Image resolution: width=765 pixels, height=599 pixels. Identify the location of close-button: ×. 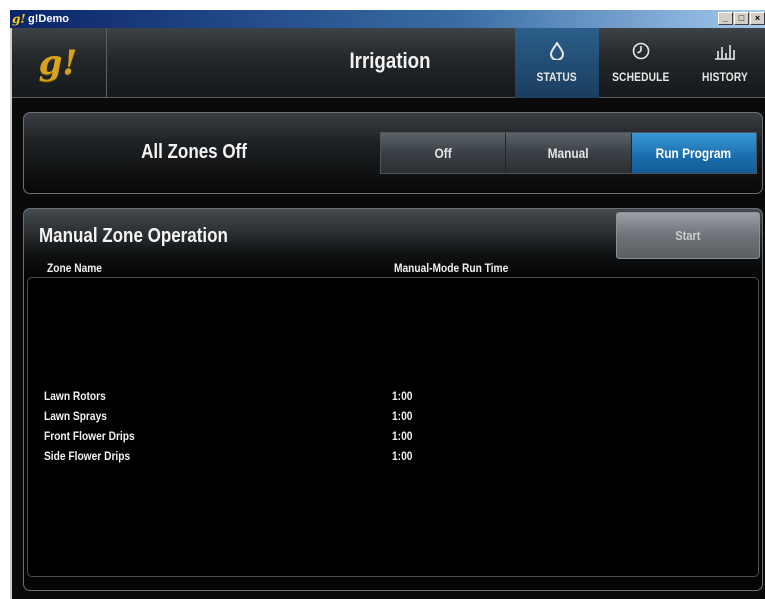
(757, 18).